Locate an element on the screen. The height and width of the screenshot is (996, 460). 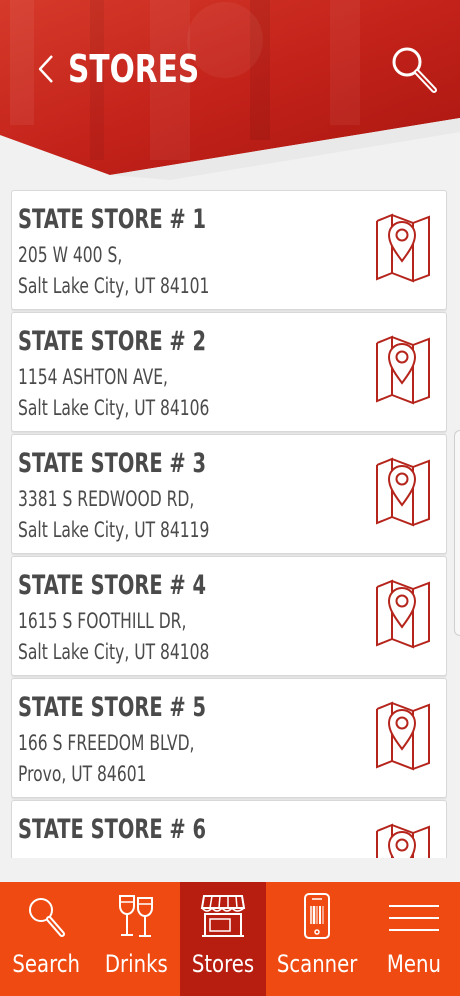
store-card: STATE STORE # 6 is located at coordinates (229, 829).